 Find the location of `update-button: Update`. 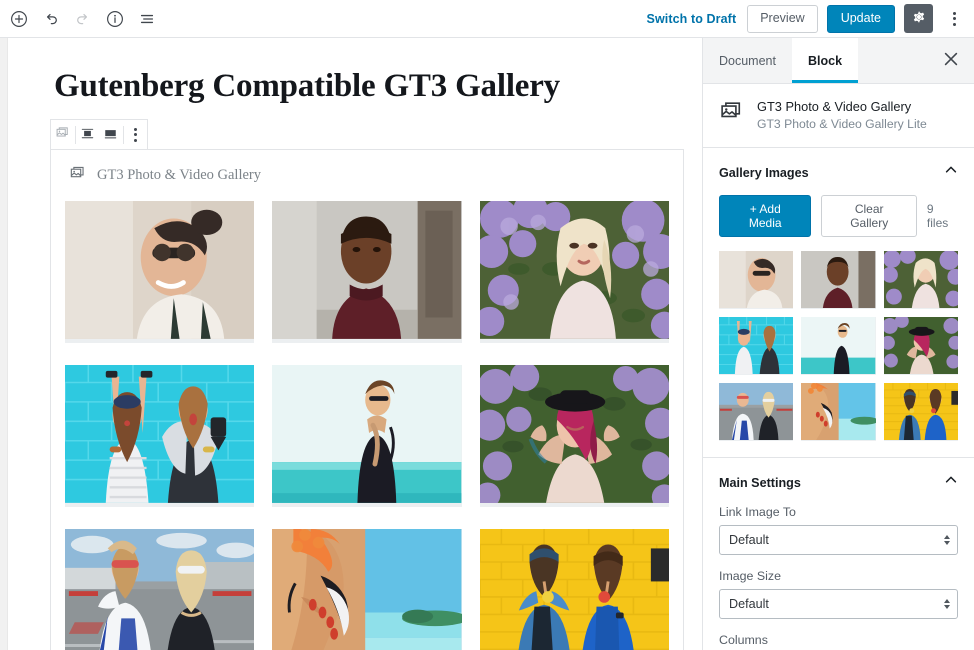

update-button: Update is located at coordinates (860, 18).